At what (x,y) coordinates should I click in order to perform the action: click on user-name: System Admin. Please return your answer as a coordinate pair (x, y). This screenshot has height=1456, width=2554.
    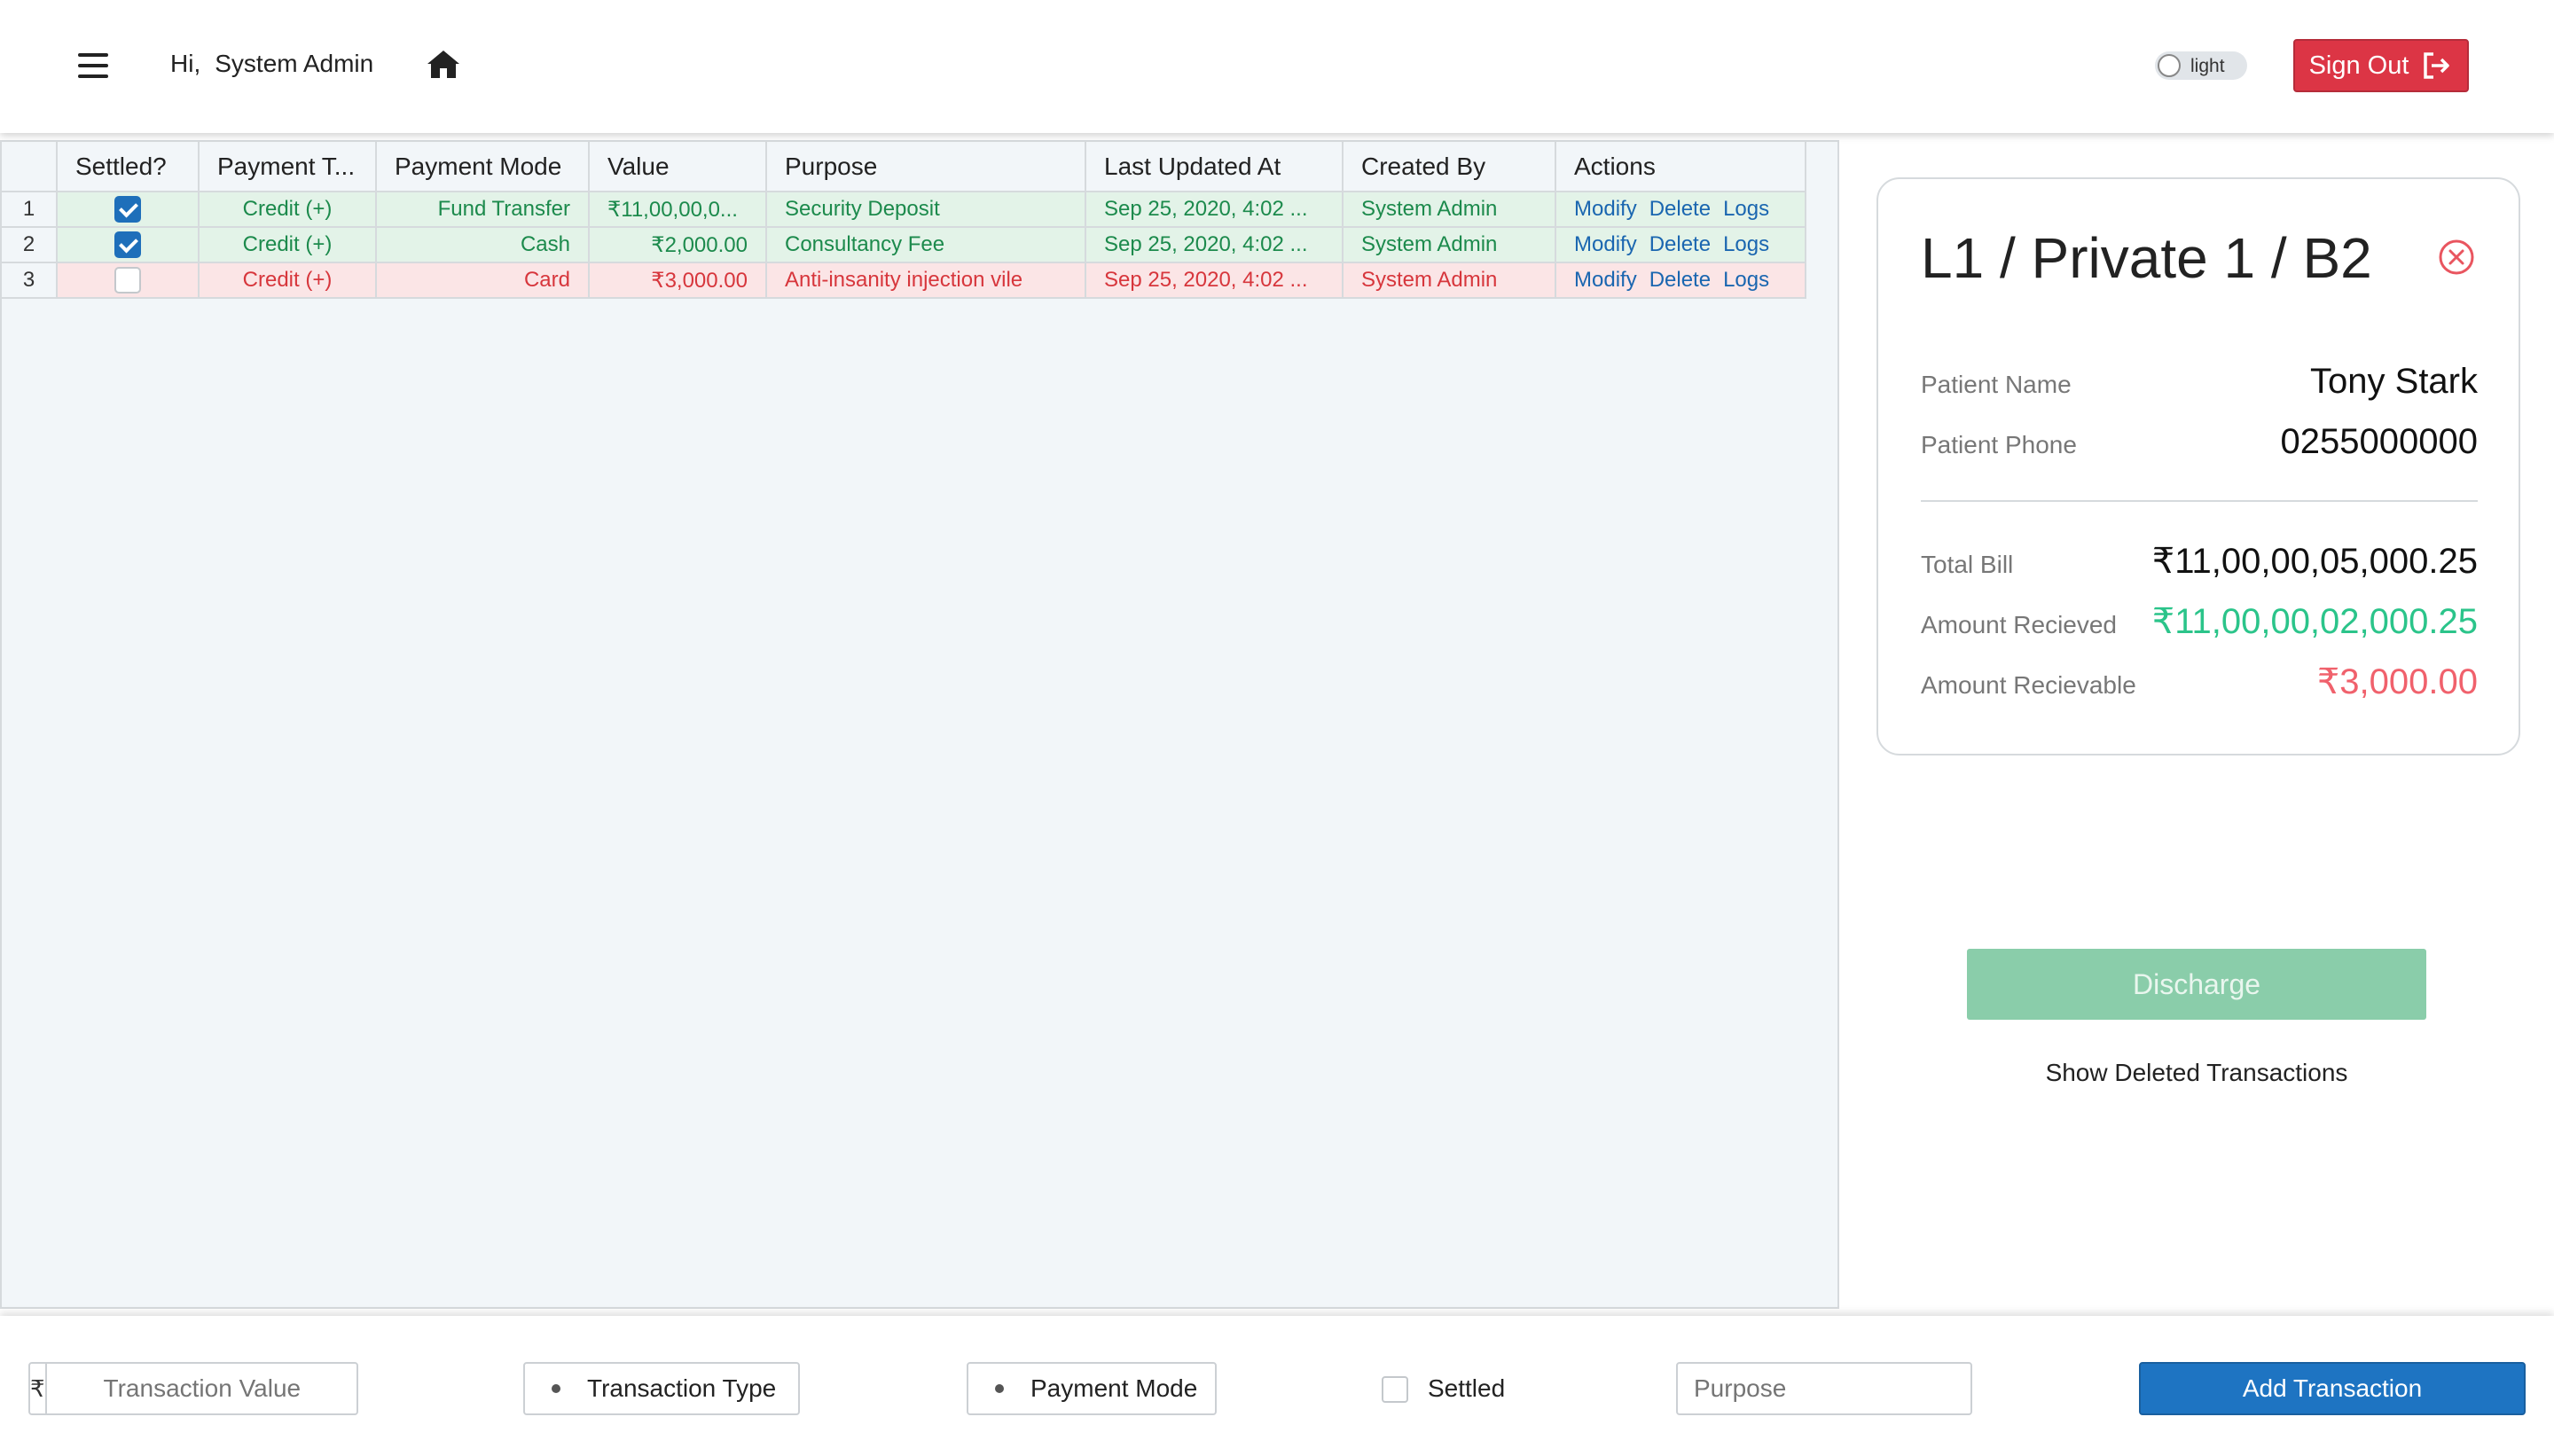
    Looking at the image, I should click on (294, 63).